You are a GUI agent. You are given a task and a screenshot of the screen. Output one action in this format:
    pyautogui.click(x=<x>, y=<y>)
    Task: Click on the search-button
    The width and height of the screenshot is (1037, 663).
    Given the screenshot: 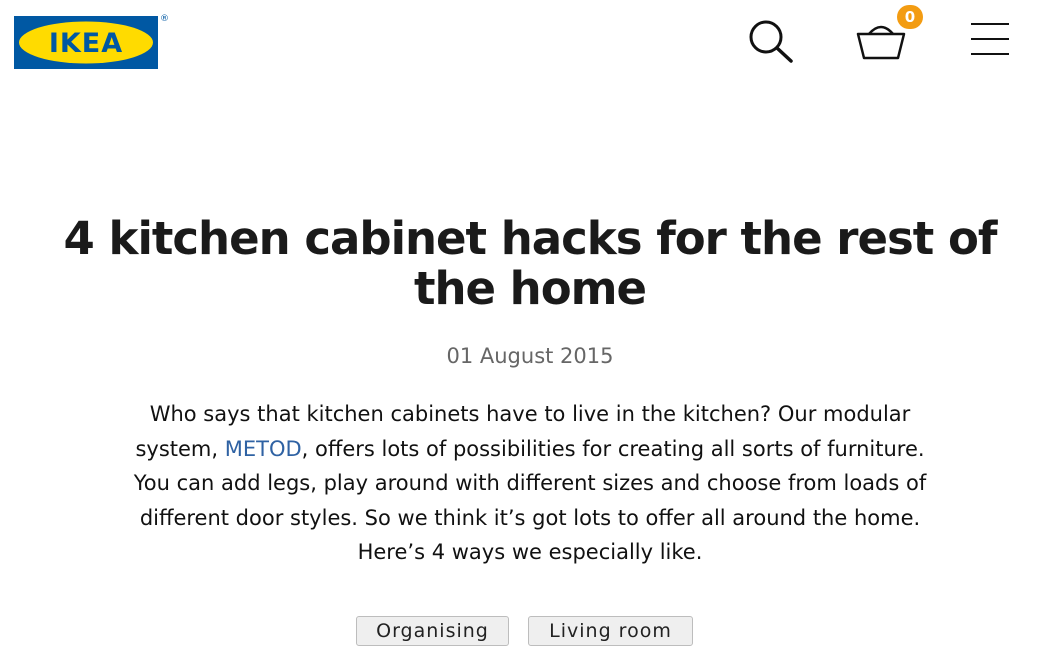 What is the action you would take?
    pyautogui.click(x=771, y=41)
    